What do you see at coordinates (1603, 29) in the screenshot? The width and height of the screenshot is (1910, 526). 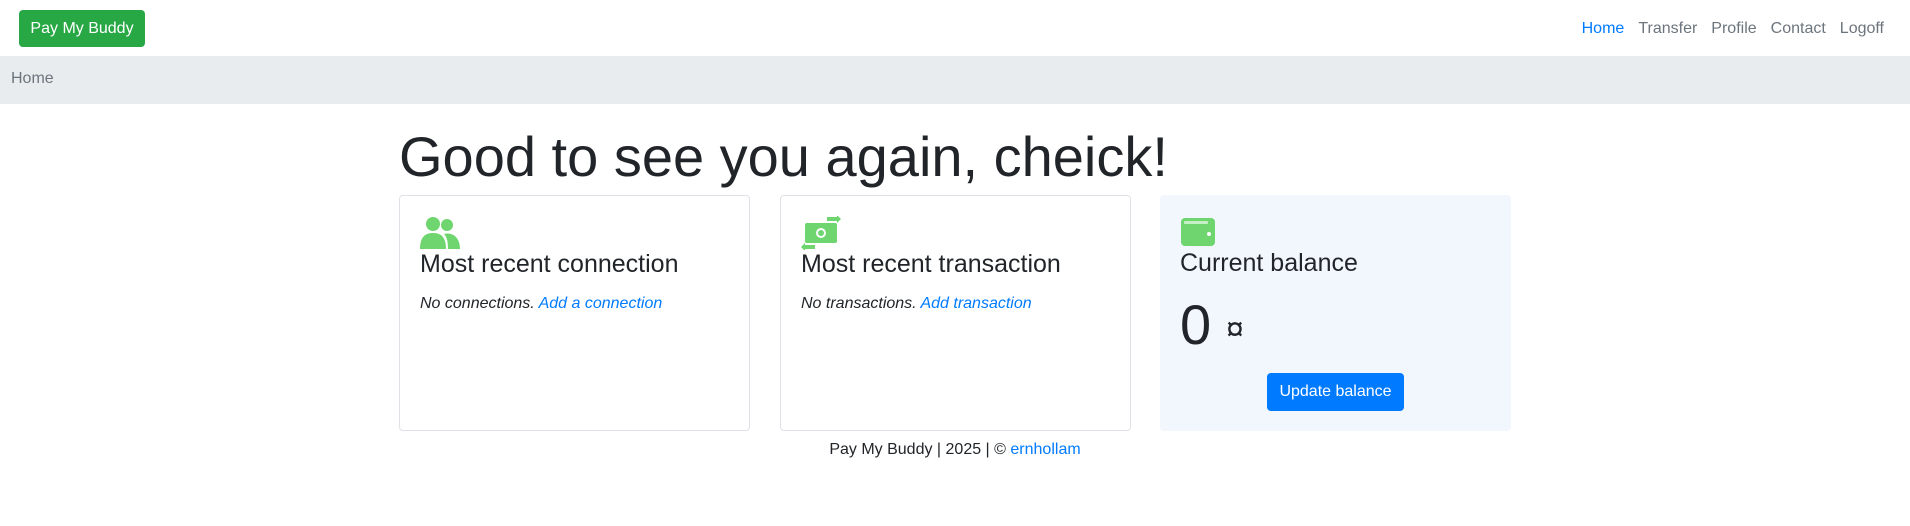 I see `nav-link-home: Home` at bounding box center [1603, 29].